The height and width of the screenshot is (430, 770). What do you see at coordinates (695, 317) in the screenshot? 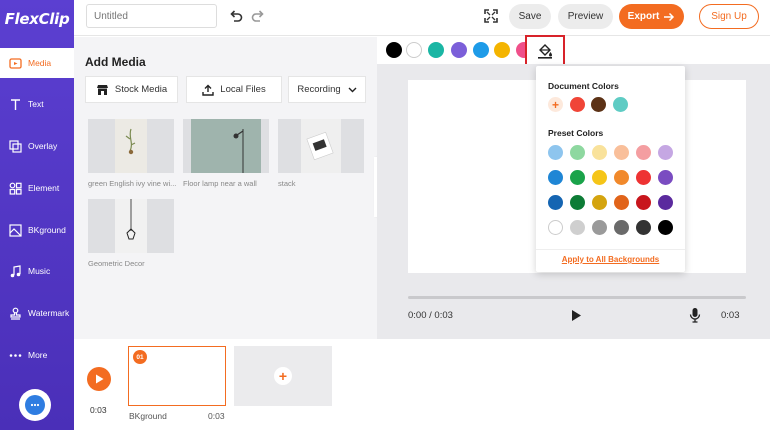
I see `microphone-icon` at bounding box center [695, 317].